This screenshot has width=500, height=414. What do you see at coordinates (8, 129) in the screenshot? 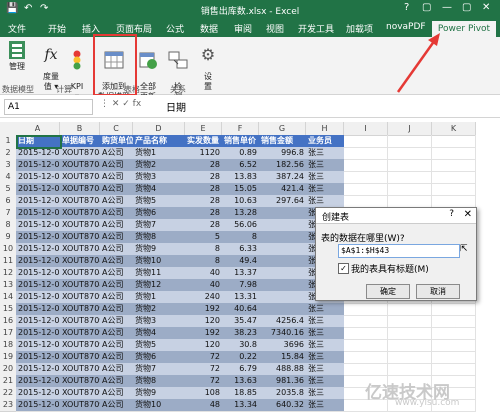
I see `select-all-corner` at bounding box center [8, 129].